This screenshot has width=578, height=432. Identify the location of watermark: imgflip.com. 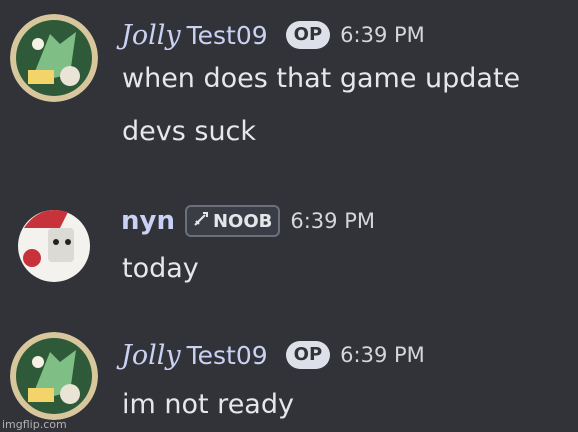
(34, 424).